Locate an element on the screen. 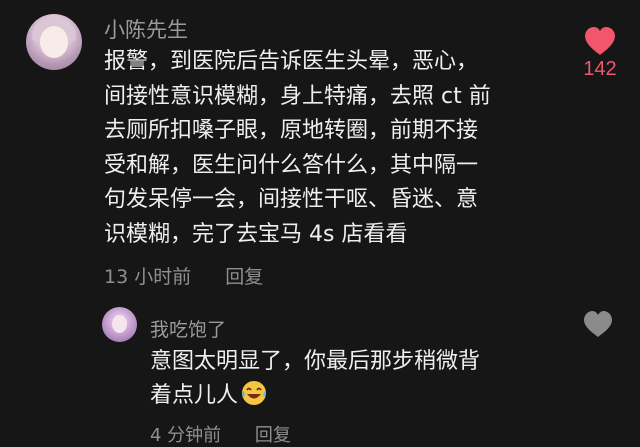 The height and width of the screenshot is (447, 640). comment-meta: 13 小时前 回复 is located at coordinates (183, 275).